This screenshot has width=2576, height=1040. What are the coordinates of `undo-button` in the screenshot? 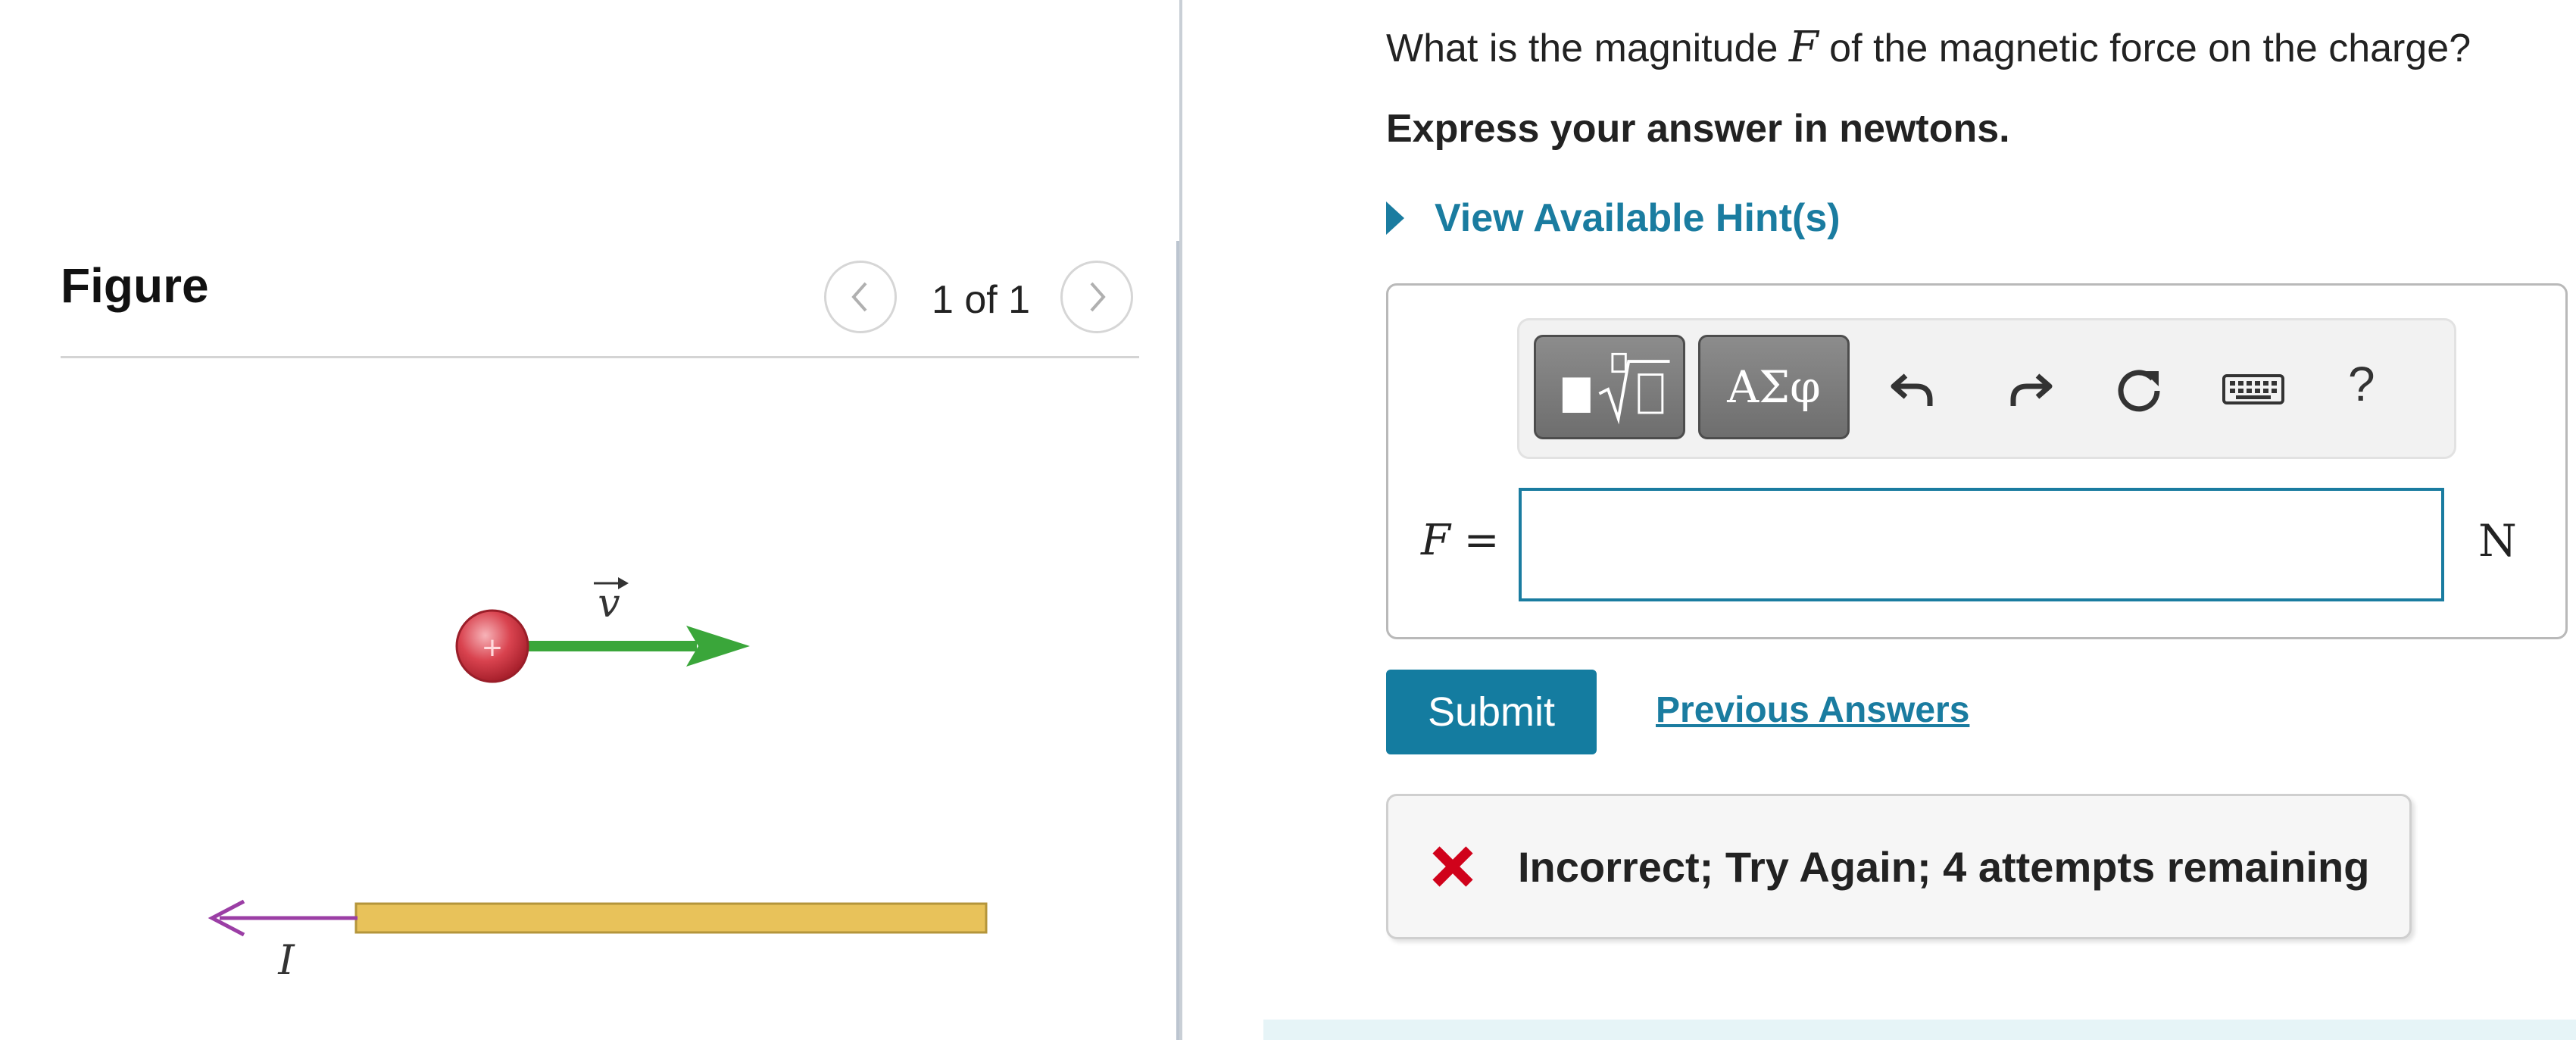 It's located at (1914, 388).